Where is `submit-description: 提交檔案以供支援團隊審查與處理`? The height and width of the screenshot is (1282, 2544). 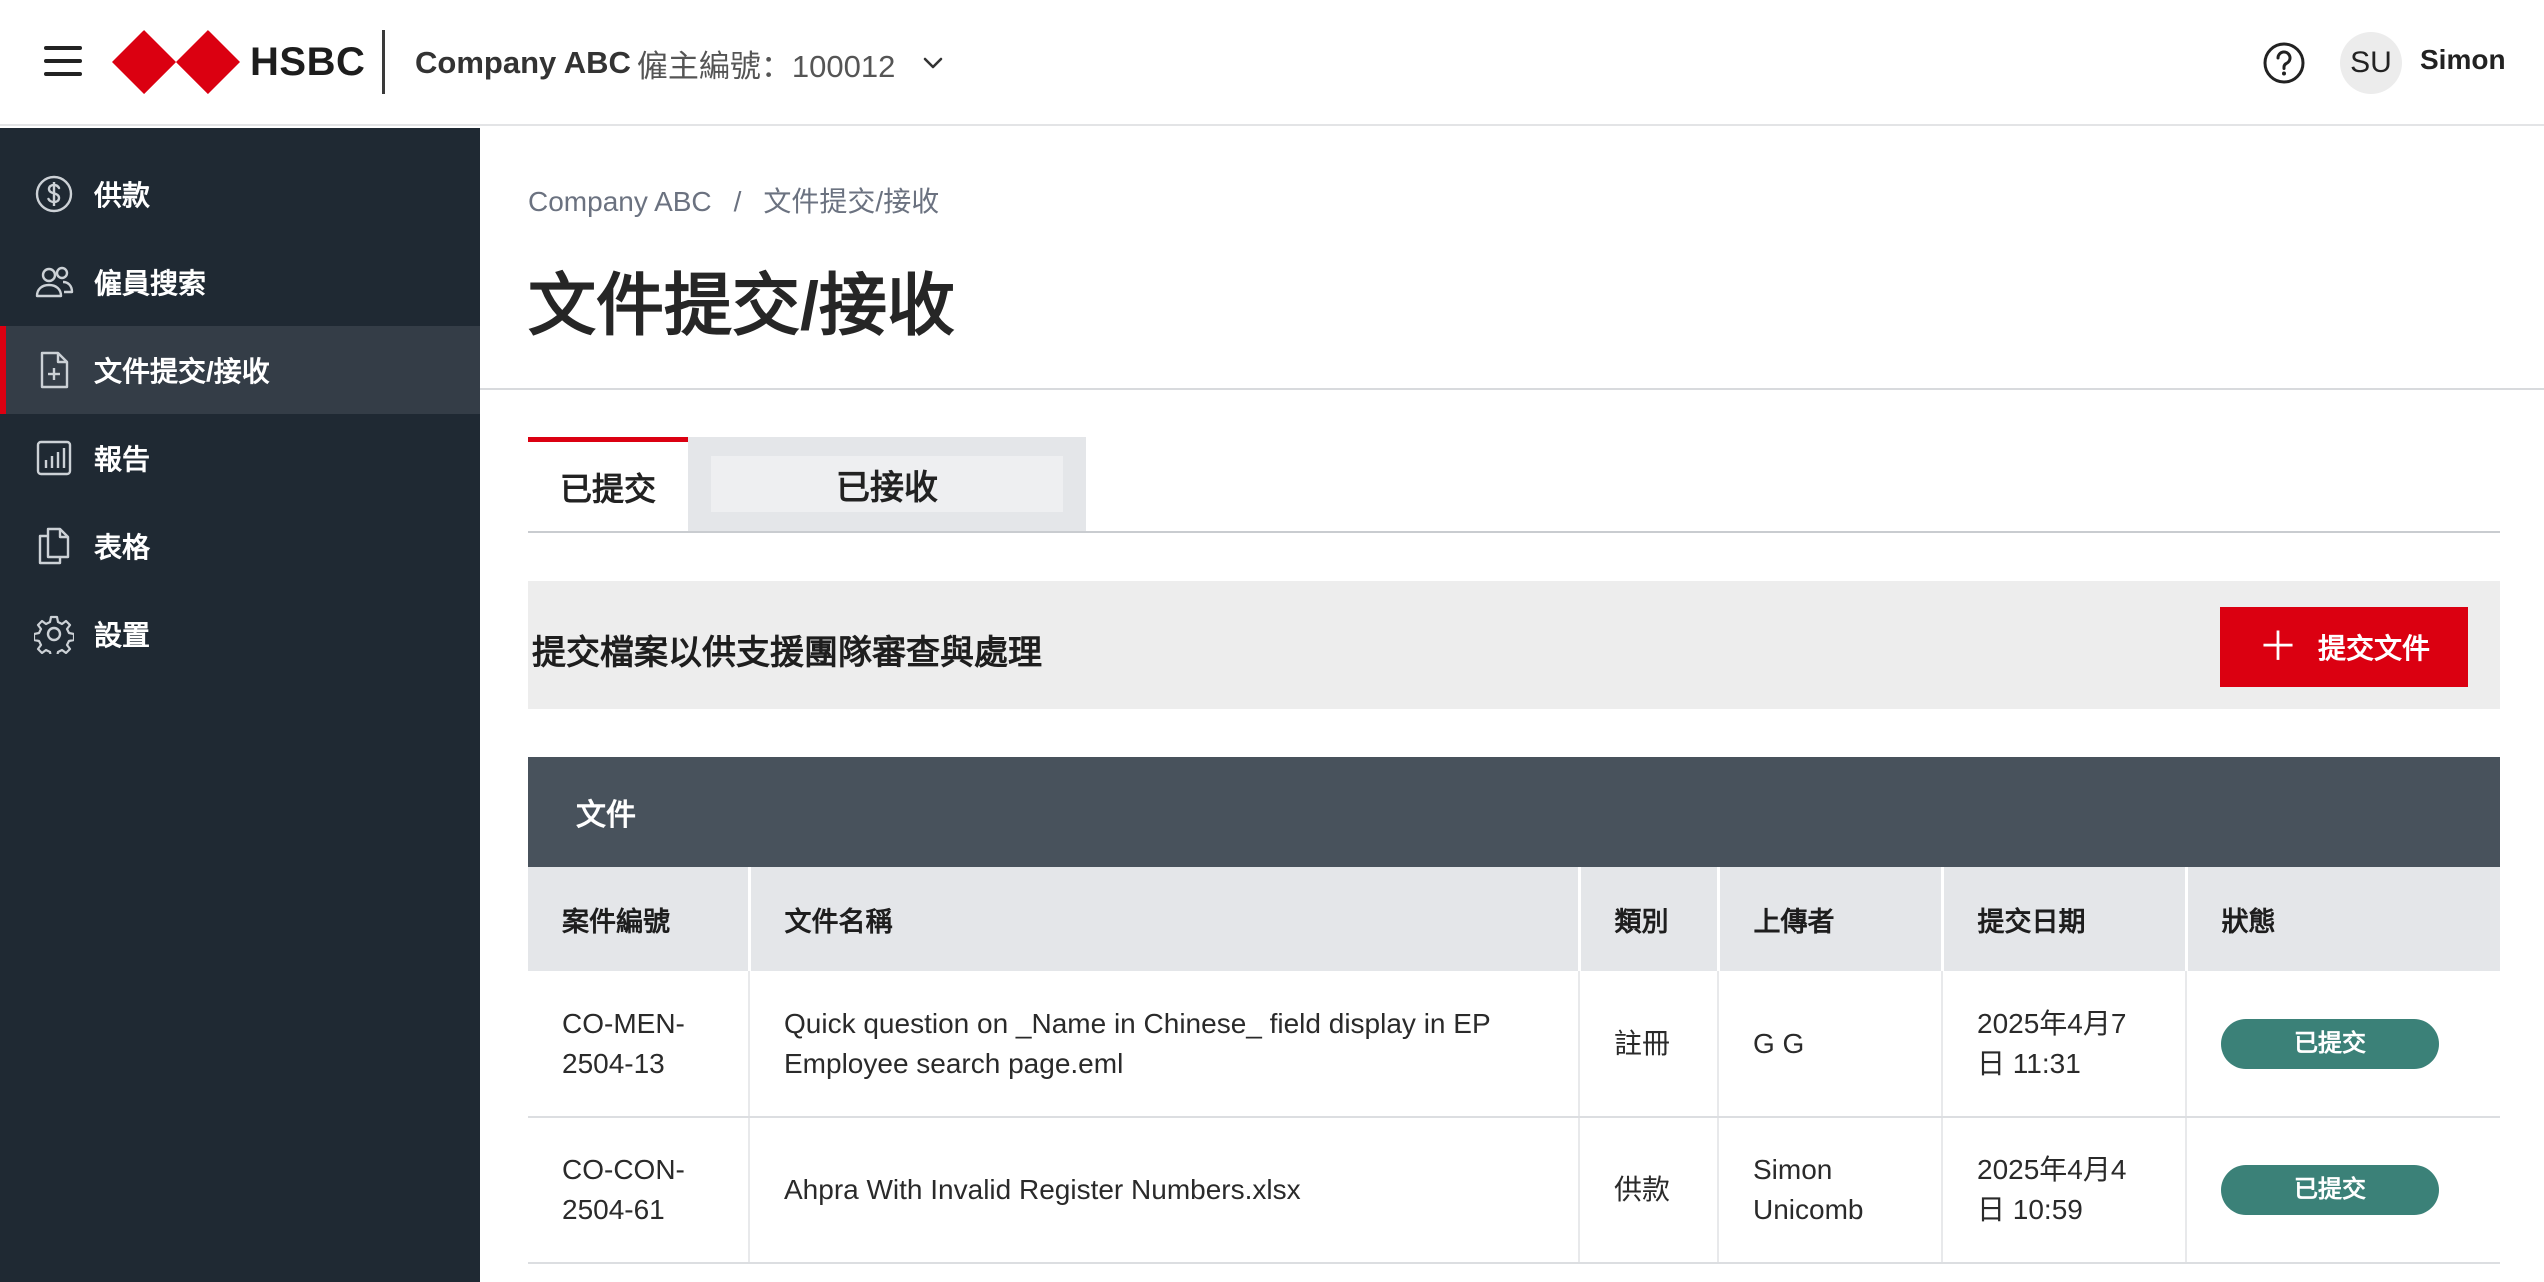 submit-description: 提交檔案以供支援團隊審查與處理 is located at coordinates (787, 653).